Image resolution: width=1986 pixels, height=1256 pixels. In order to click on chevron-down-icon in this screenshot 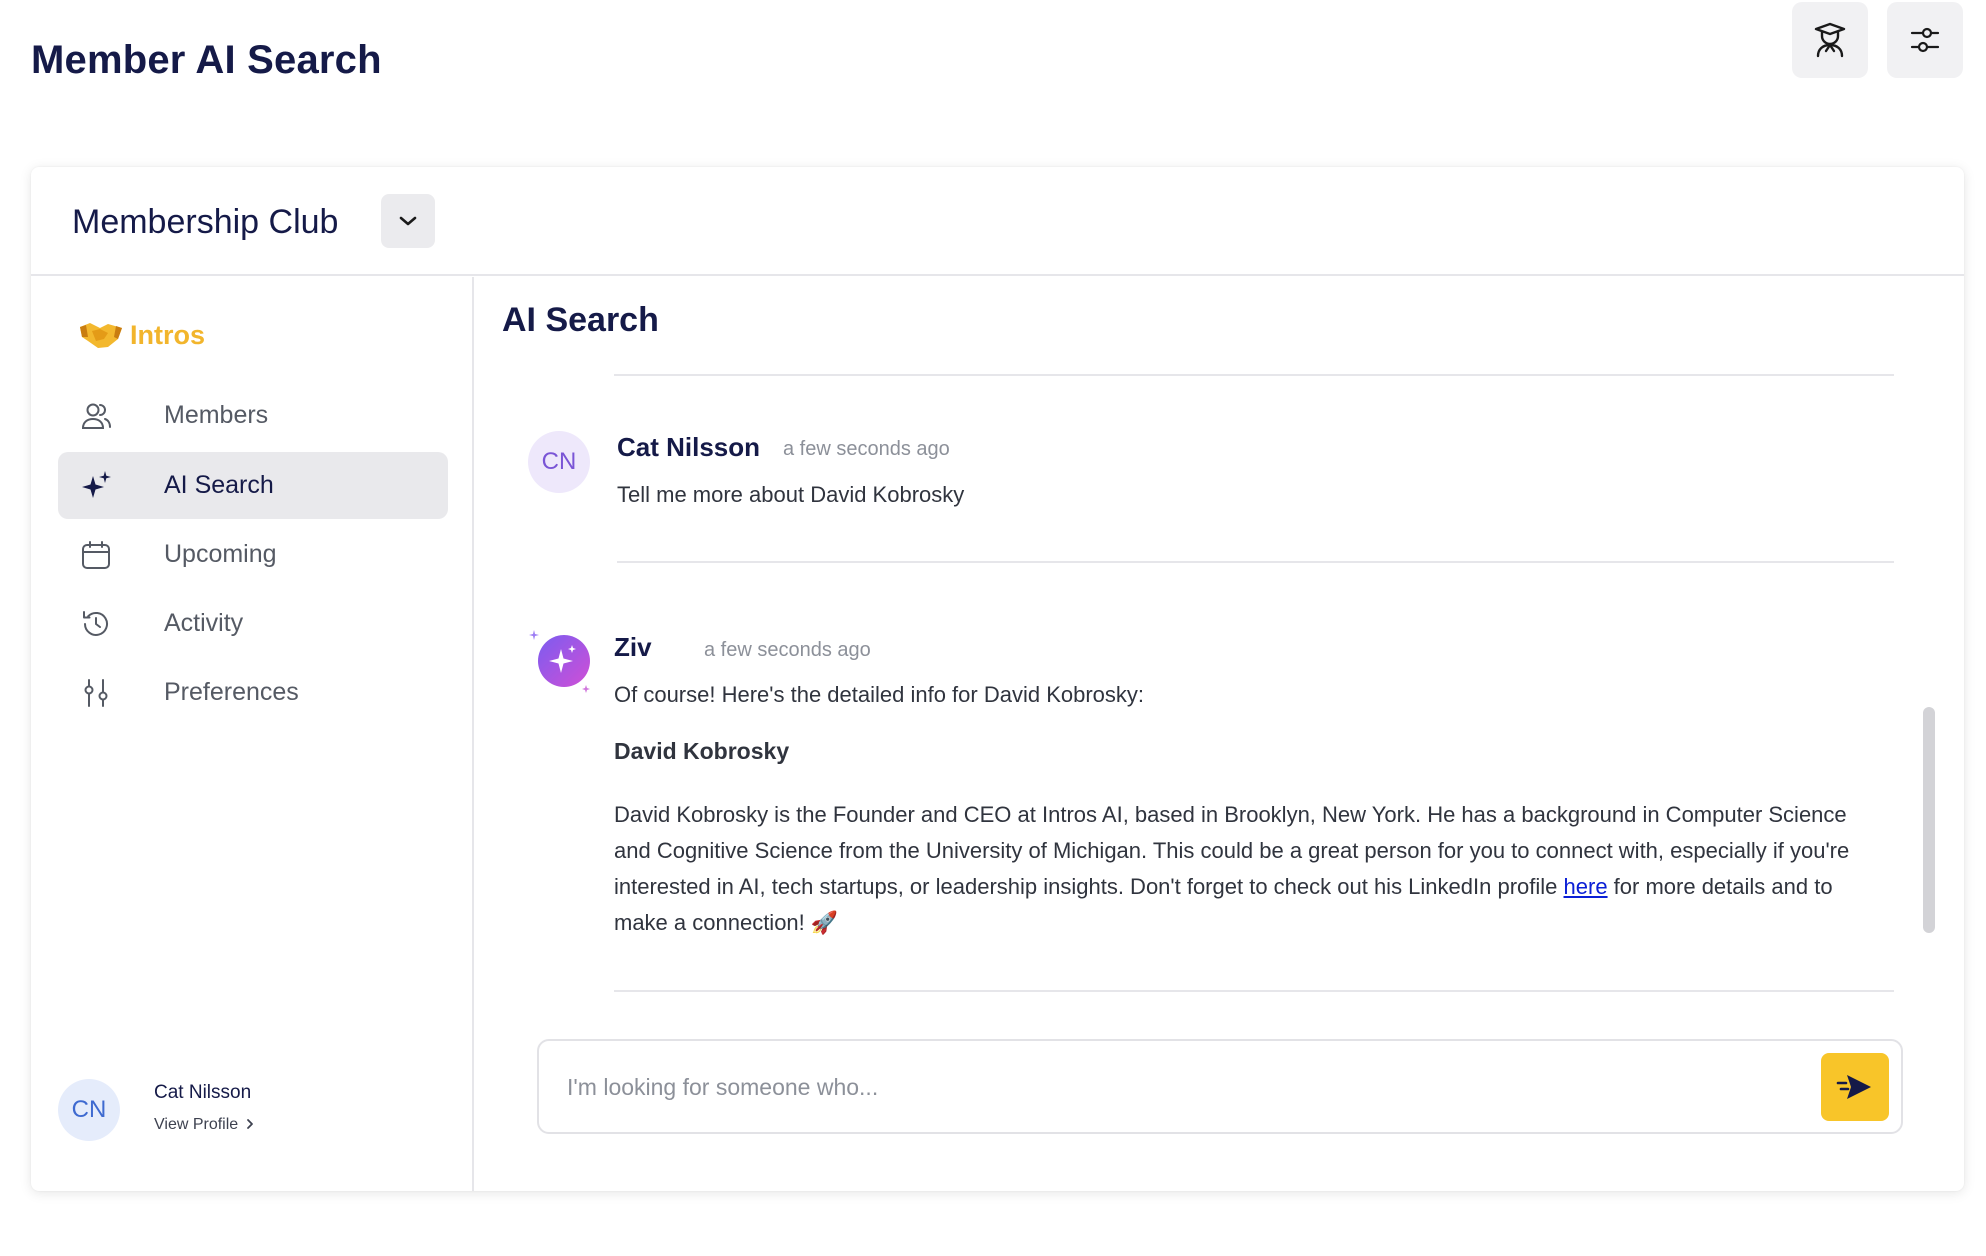, I will do `click(408, 221)`.